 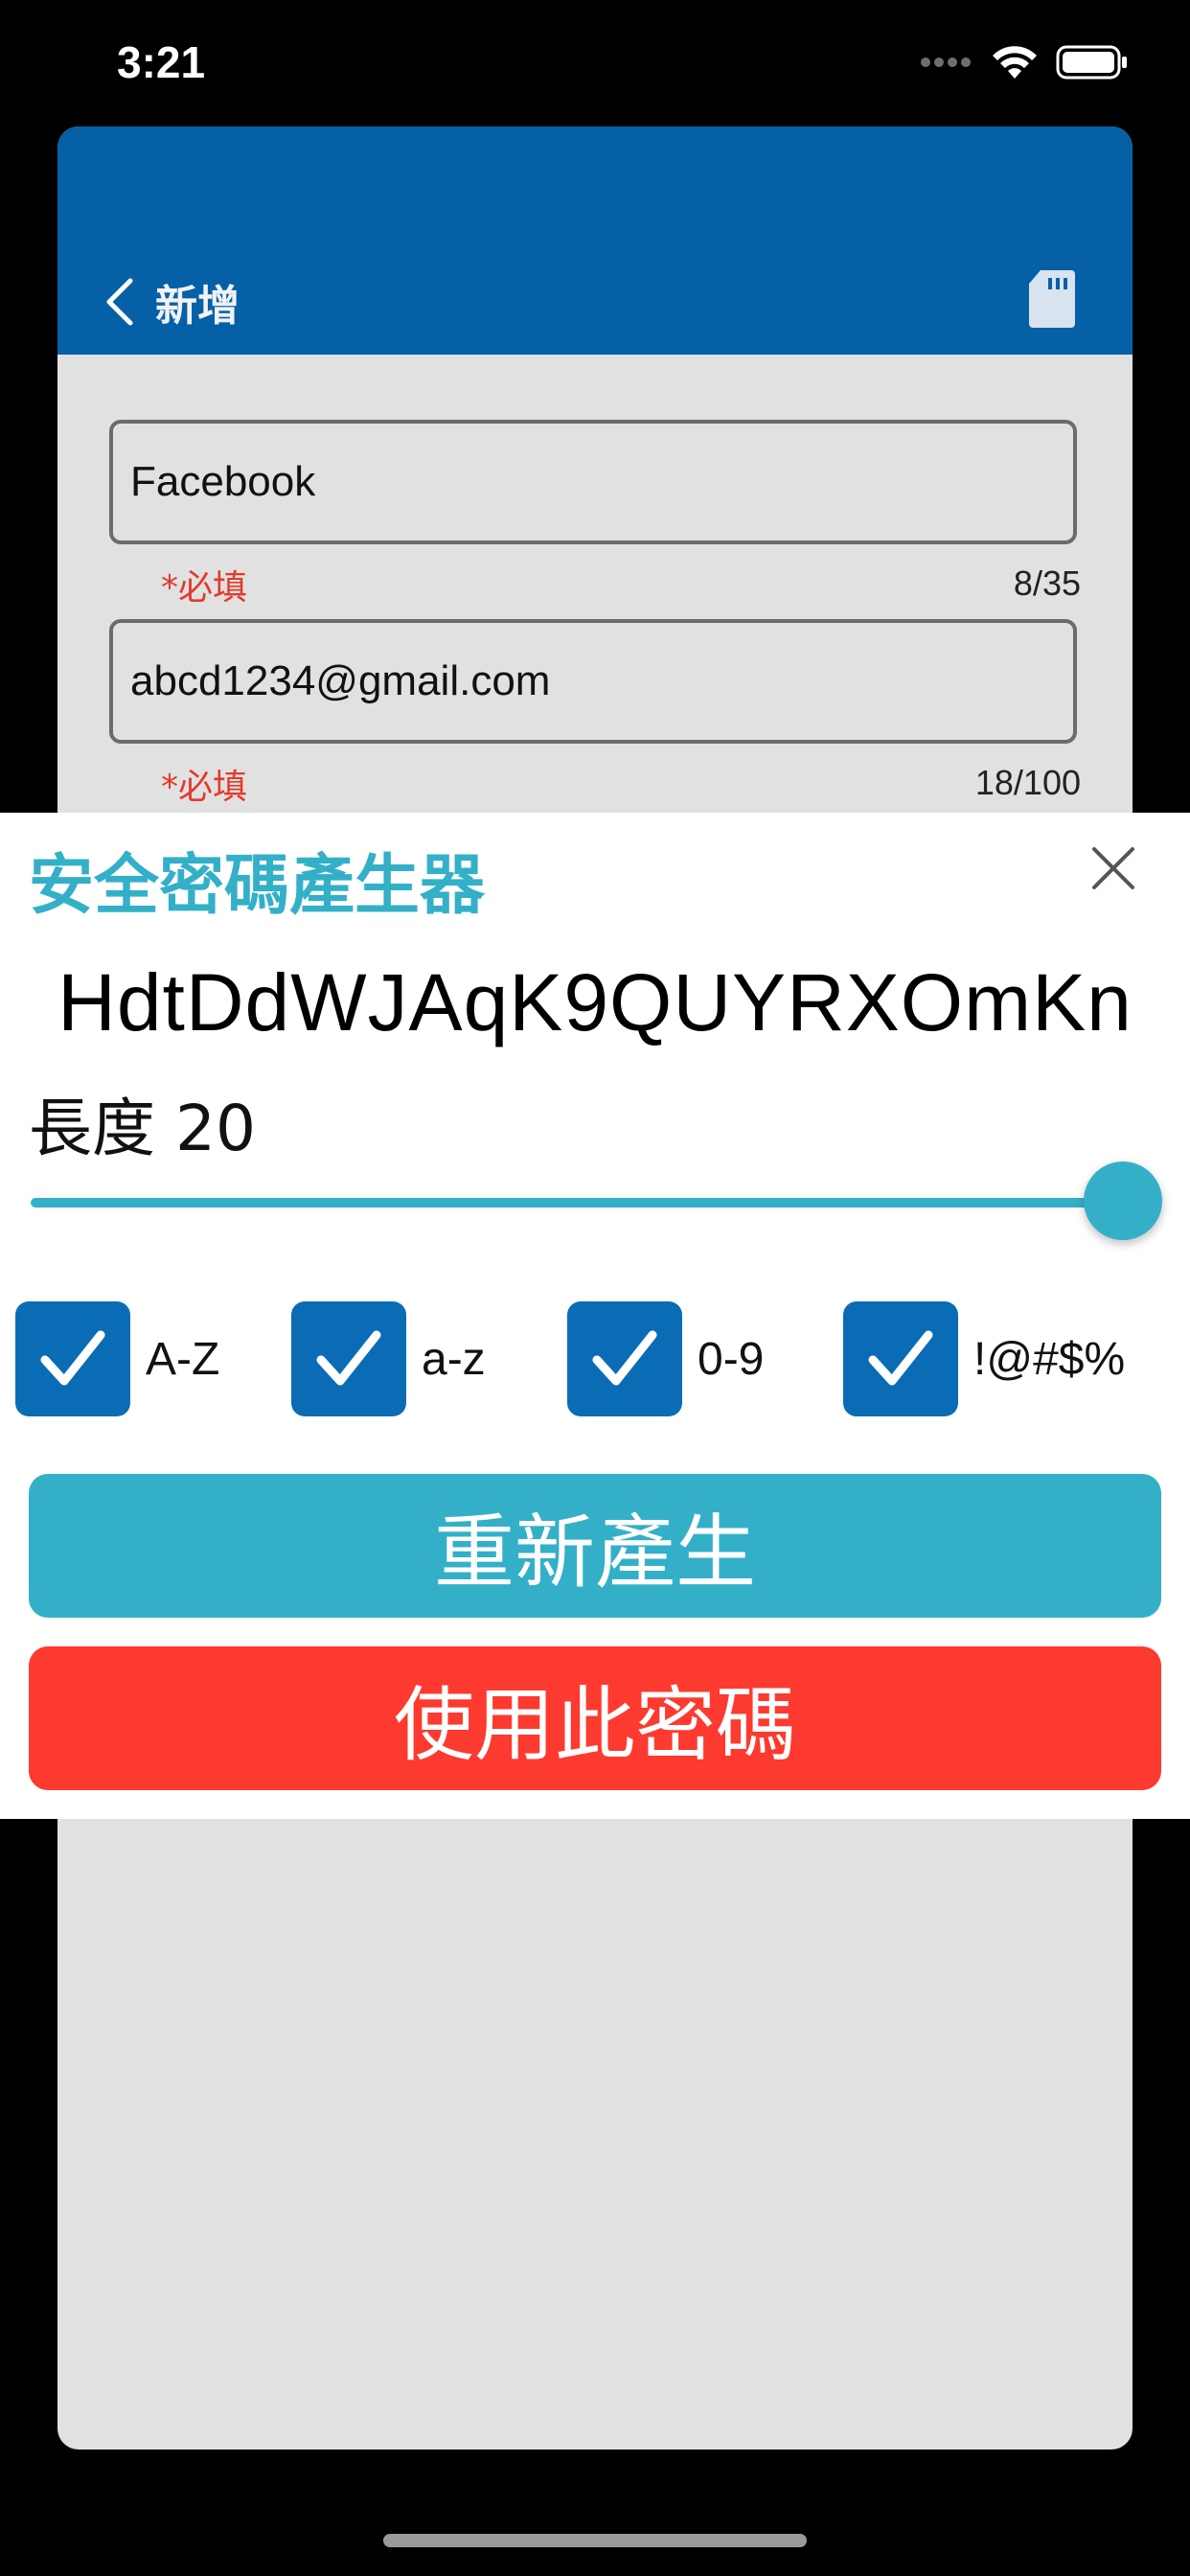 What do you see at coordinates (1092, 63) in the screenshot?
I see `battery-icon` at bounding box center [1092, 63].